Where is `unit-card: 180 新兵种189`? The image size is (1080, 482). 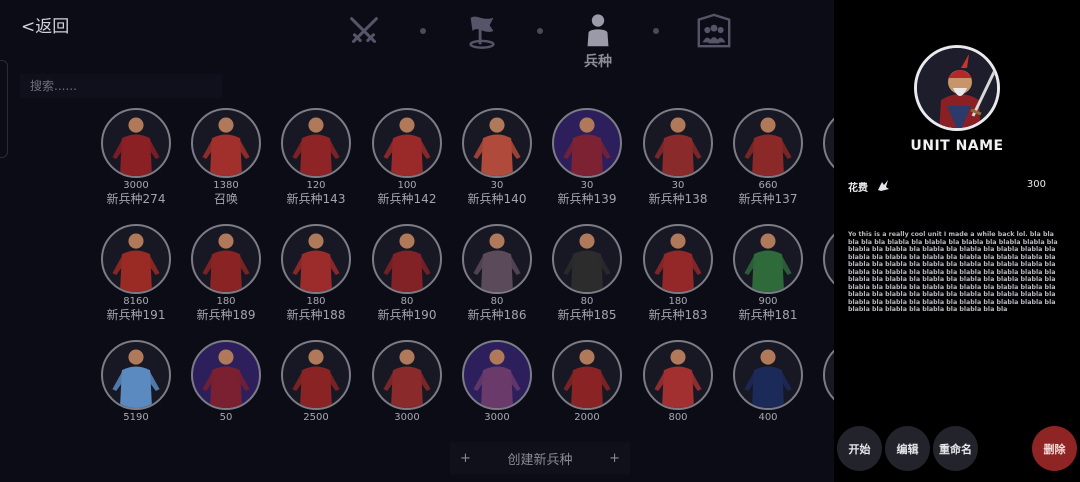 unit-card: 180 新兵种189 is located at coordinates (226, 273).